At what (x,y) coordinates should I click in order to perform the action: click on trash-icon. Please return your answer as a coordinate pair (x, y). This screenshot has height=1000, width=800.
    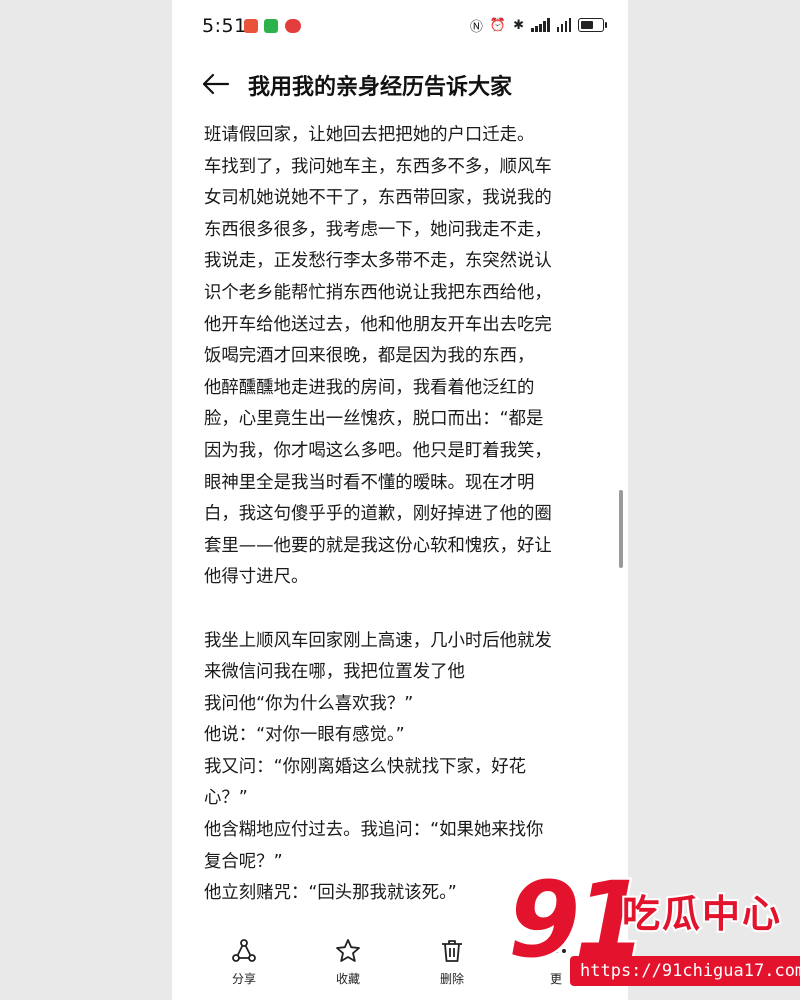
    Looking at the image, I should click on (452, 951).